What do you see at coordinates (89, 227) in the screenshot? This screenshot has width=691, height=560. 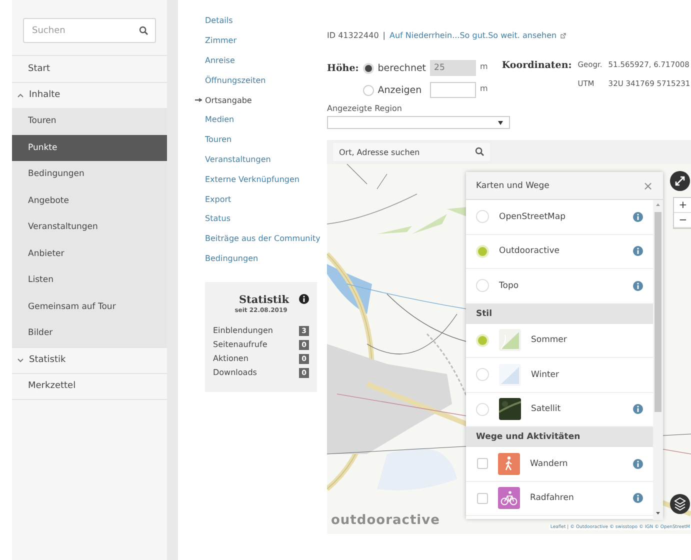 I see `nav-item: Veranstaltungen` at bounding box center [89, 227].